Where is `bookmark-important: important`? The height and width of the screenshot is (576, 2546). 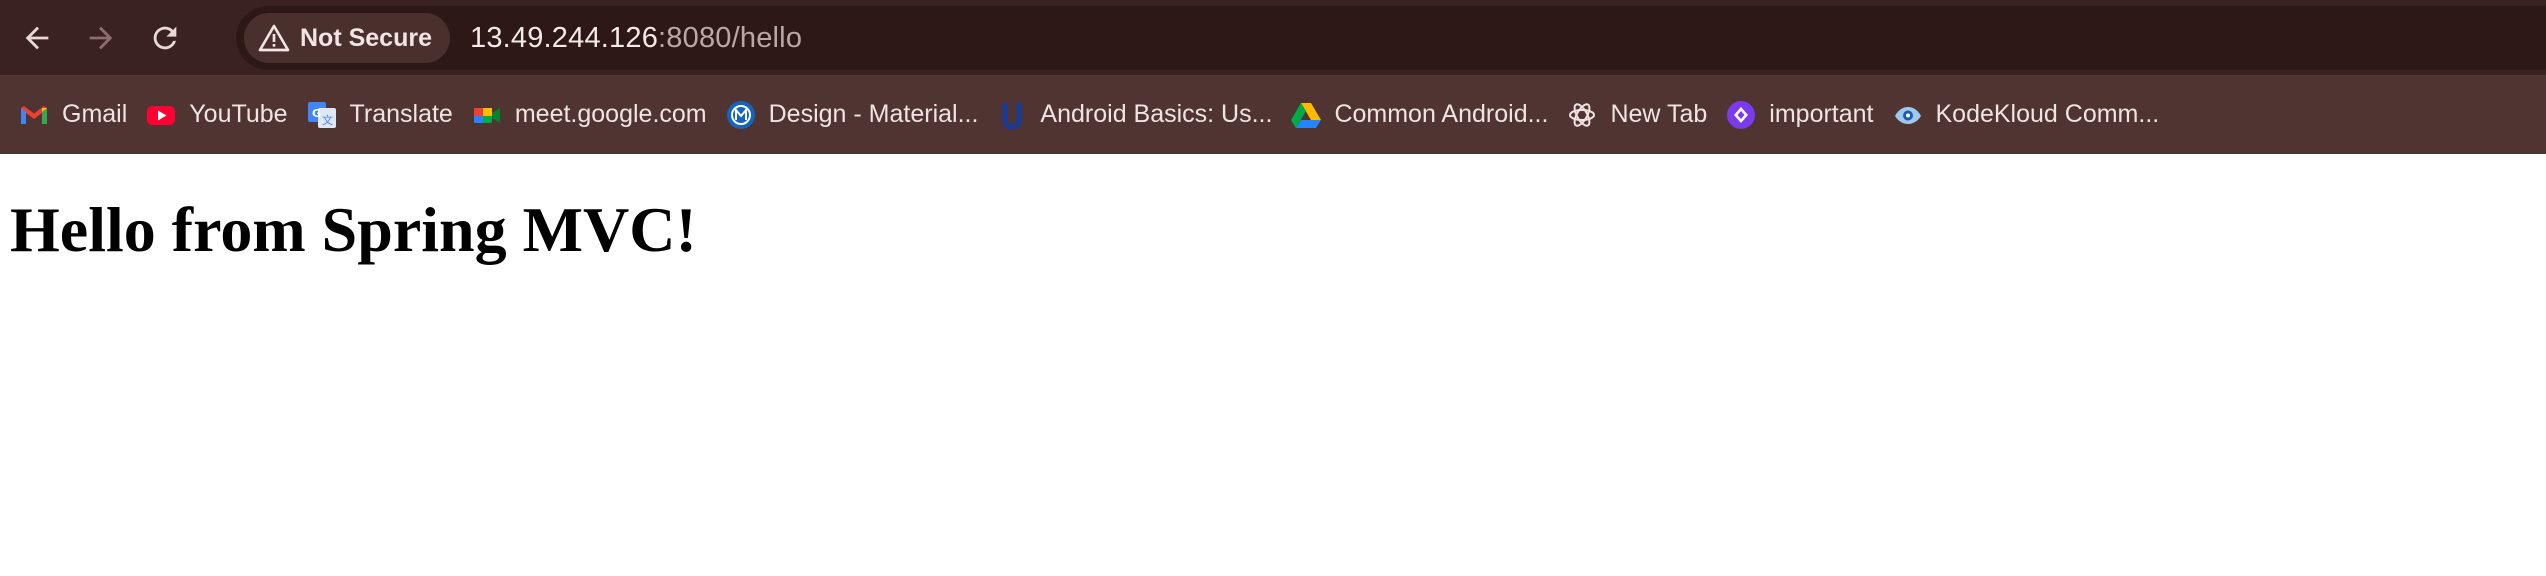
bookmark-important: important is located at coordinates (1806, 115).